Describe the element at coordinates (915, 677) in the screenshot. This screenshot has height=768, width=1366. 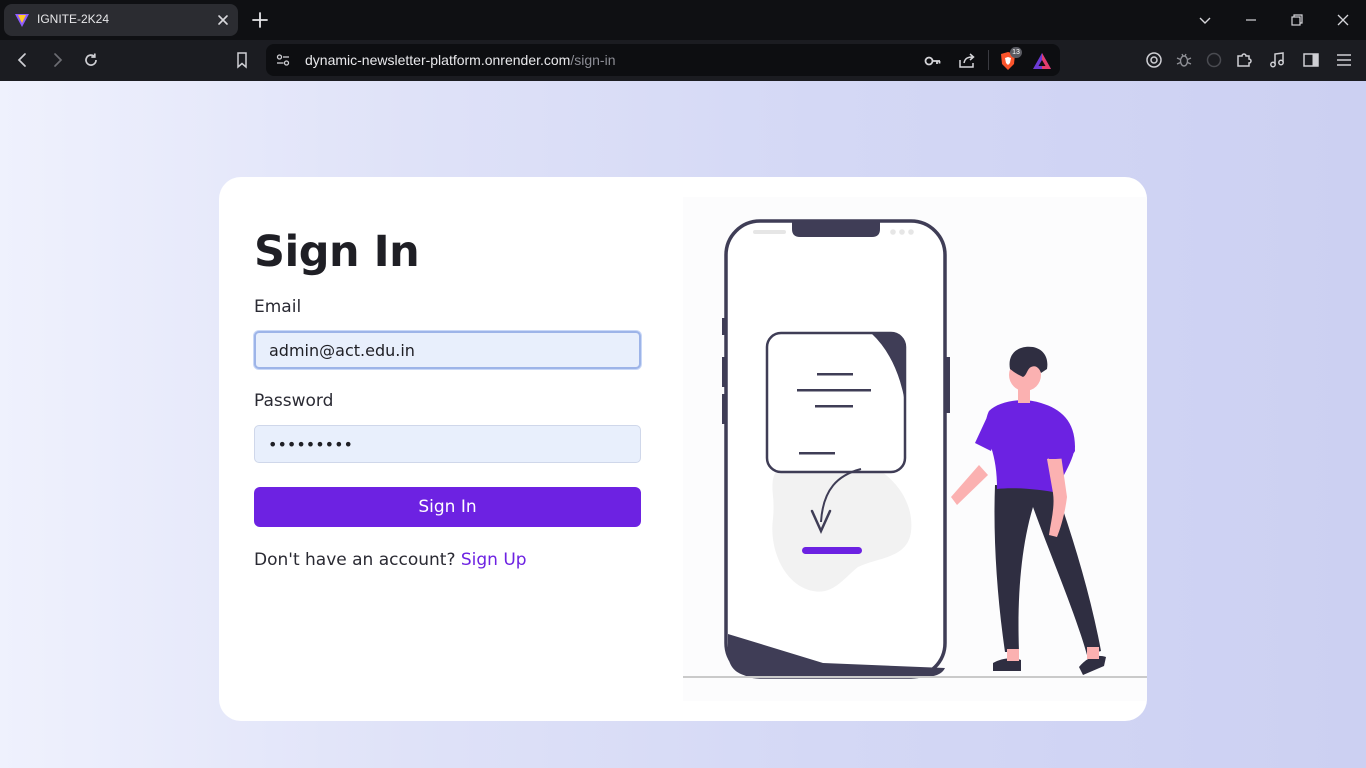
I see `ground-line` at that location.